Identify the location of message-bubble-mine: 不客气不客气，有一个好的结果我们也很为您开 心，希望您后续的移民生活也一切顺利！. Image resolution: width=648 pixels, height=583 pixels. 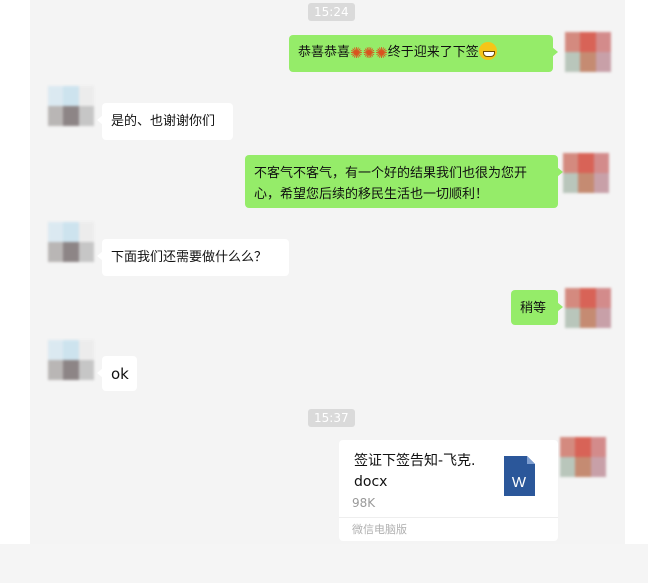
(404, 181).